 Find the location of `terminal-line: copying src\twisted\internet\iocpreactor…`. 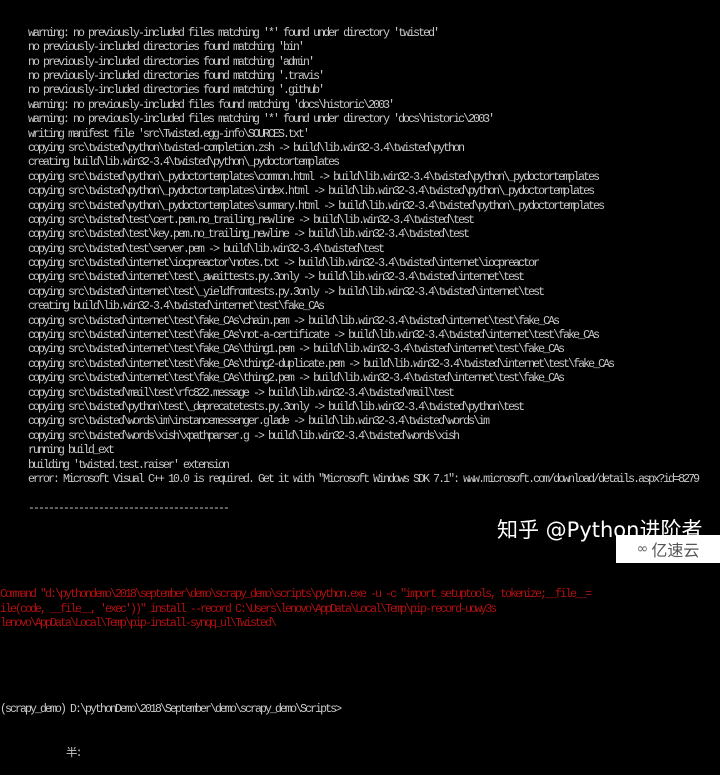

terminal-line: copying src\twisted\internet\iocpreactor… is located at coordinates (284, 264).